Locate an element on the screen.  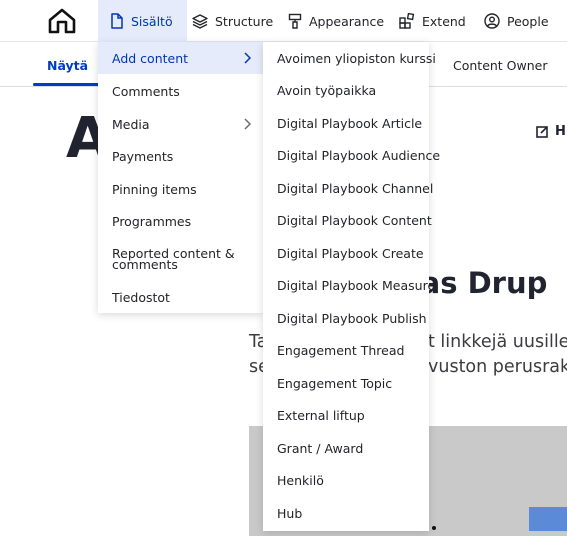
menu-item-label: Add content is located at coordinates (150, 58).